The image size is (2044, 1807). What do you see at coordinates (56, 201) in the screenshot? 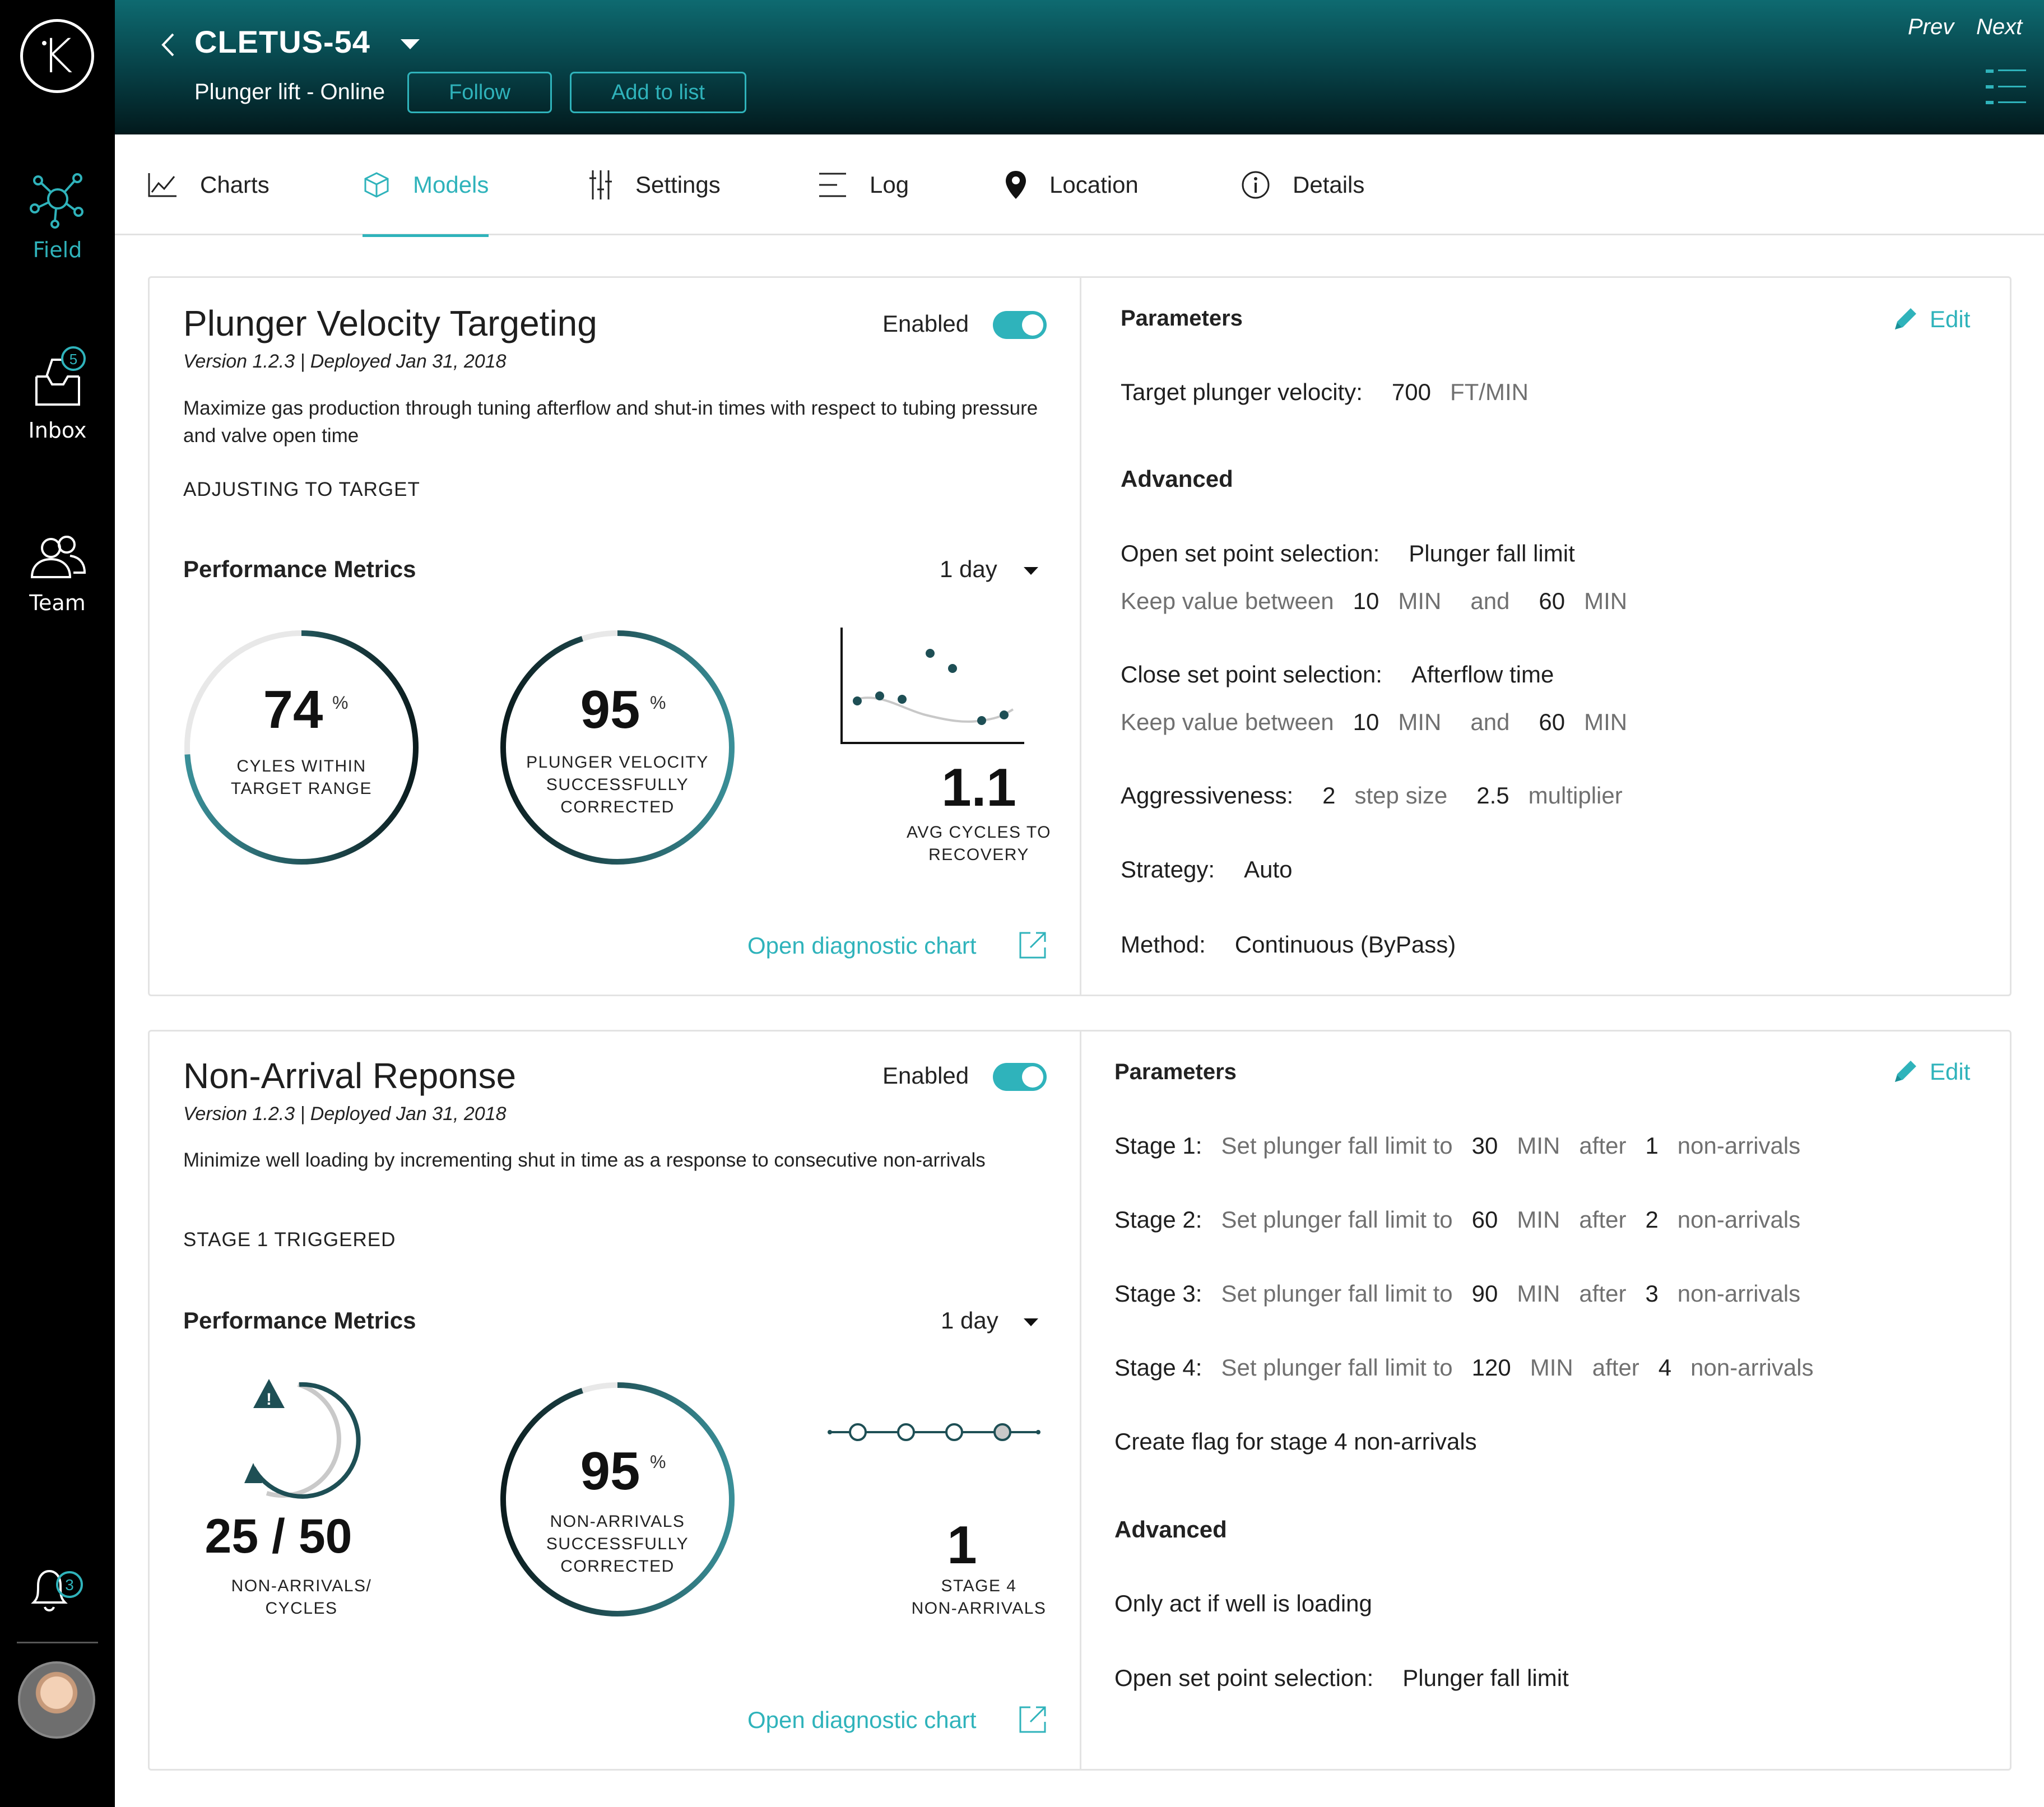
I see `network-icon` at bounding box center [56, 201].